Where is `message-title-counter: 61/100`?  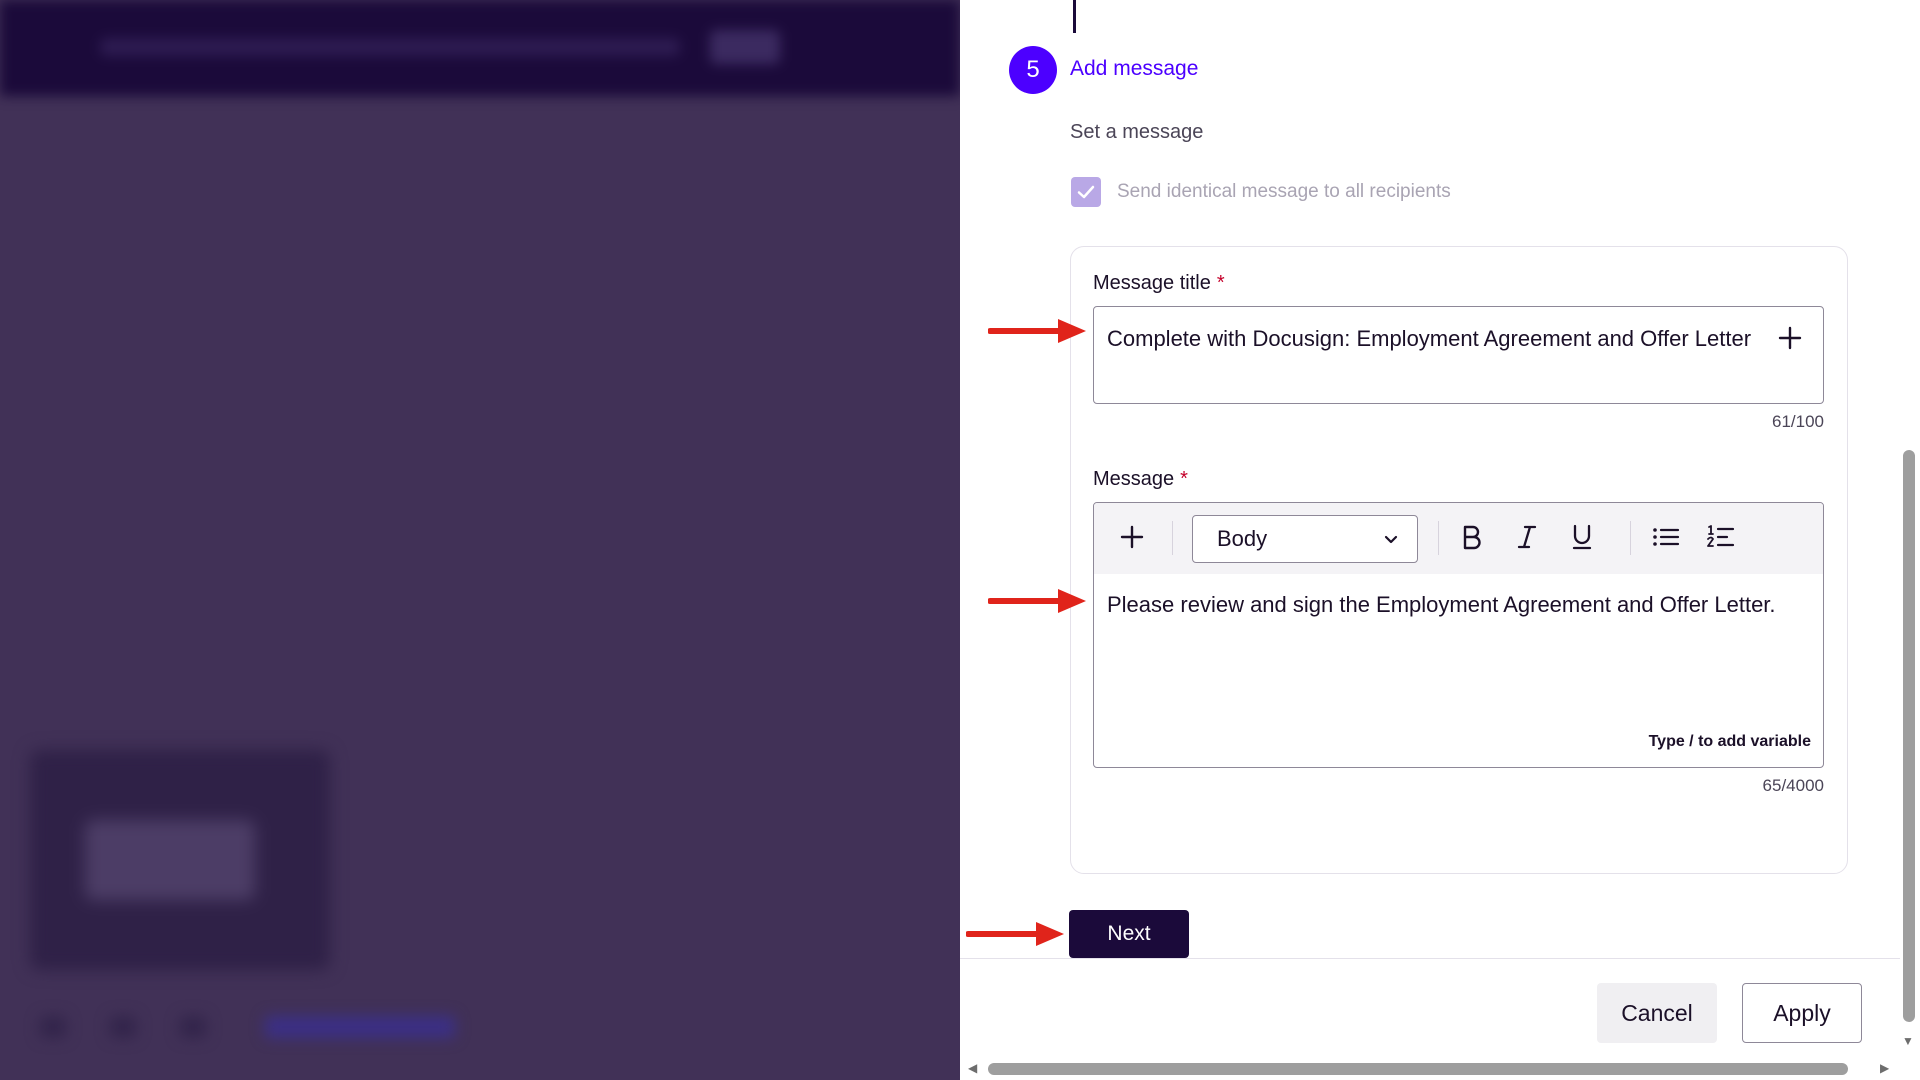 message-title-counter: 61/100 is located at coordinates (1798, 421).